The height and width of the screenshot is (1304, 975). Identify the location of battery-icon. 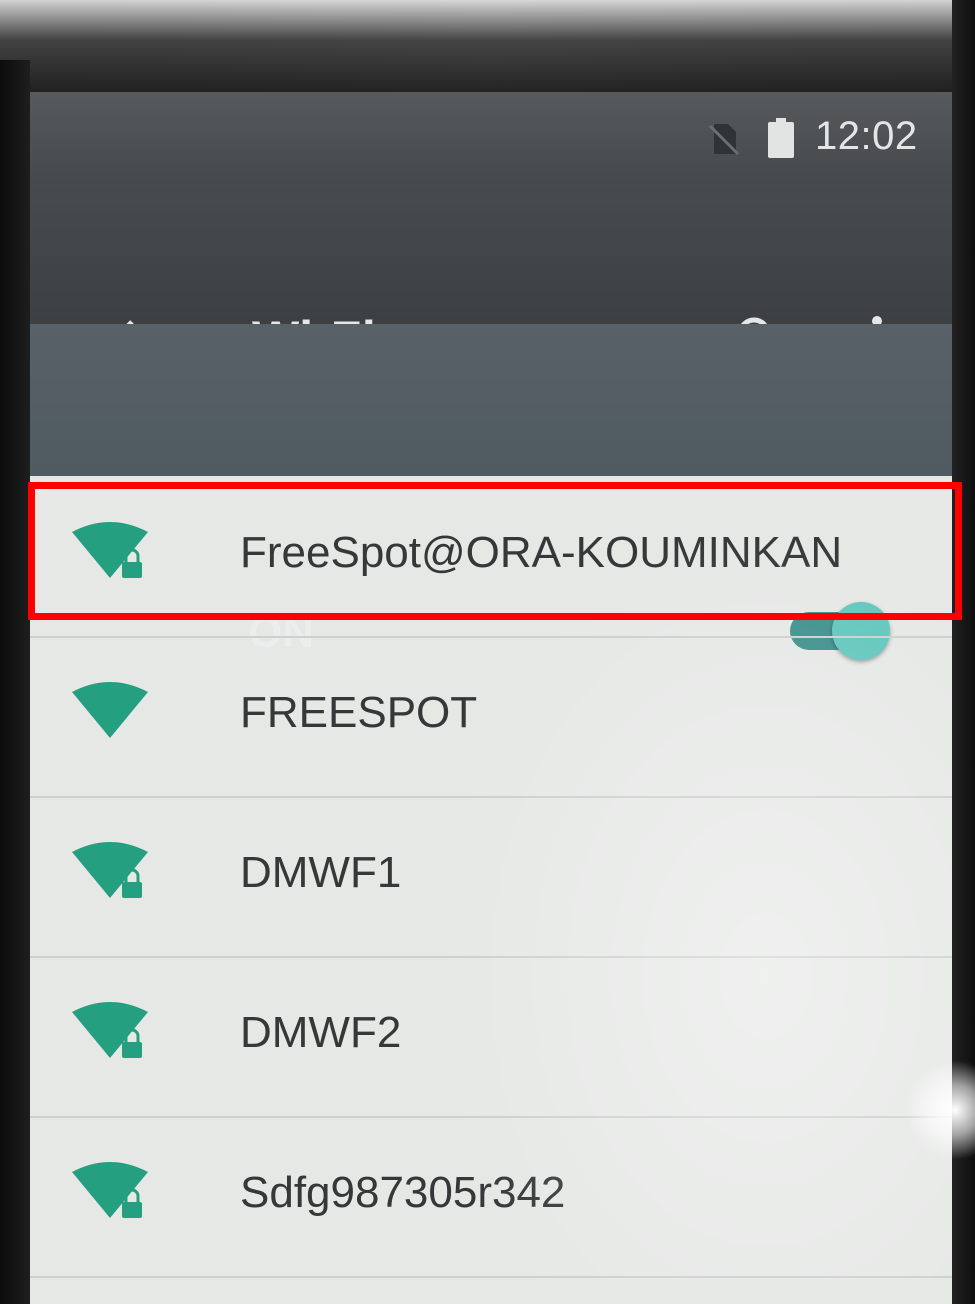
(781, 138).